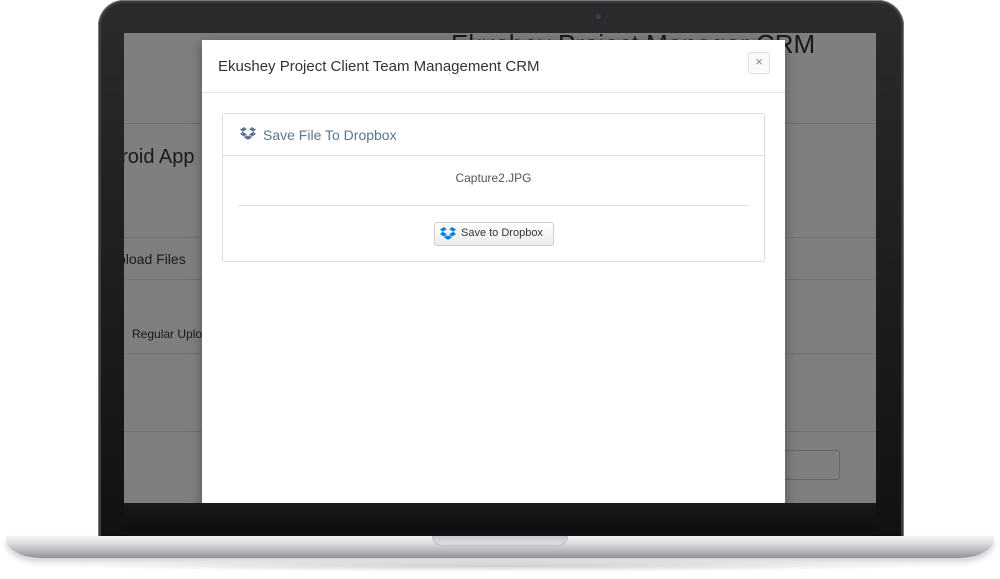  Describe the element at coordinates (493, 135) in the screenshot. I see `panel-heading: Save File To Dropbox` at that location.